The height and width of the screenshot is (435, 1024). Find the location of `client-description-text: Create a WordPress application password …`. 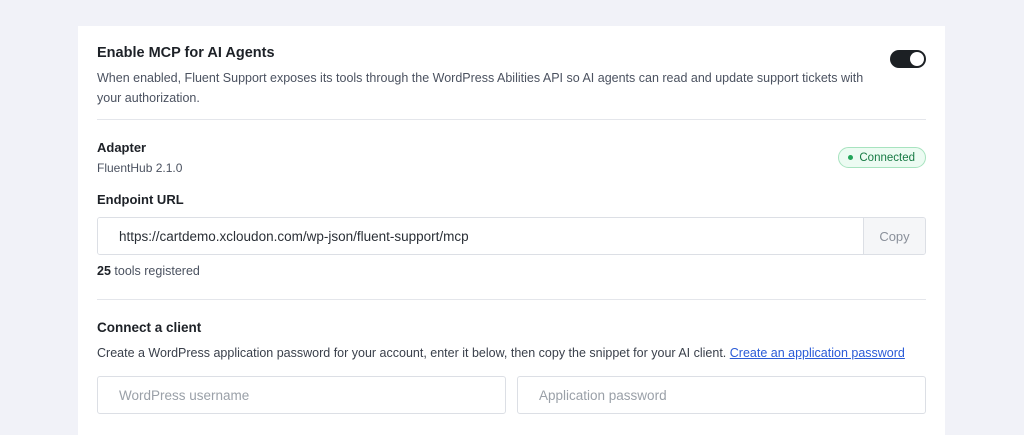

client-description-text: Create a WordPress application password … is located at coordinates (412, 353).